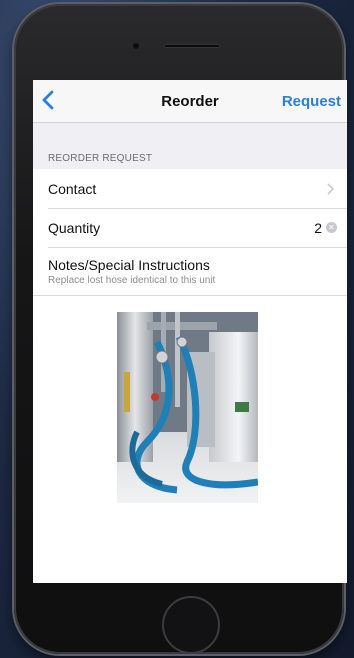 The width and height of the screenshot is (354, 658). I want to click on home-button, so click(191, 625).